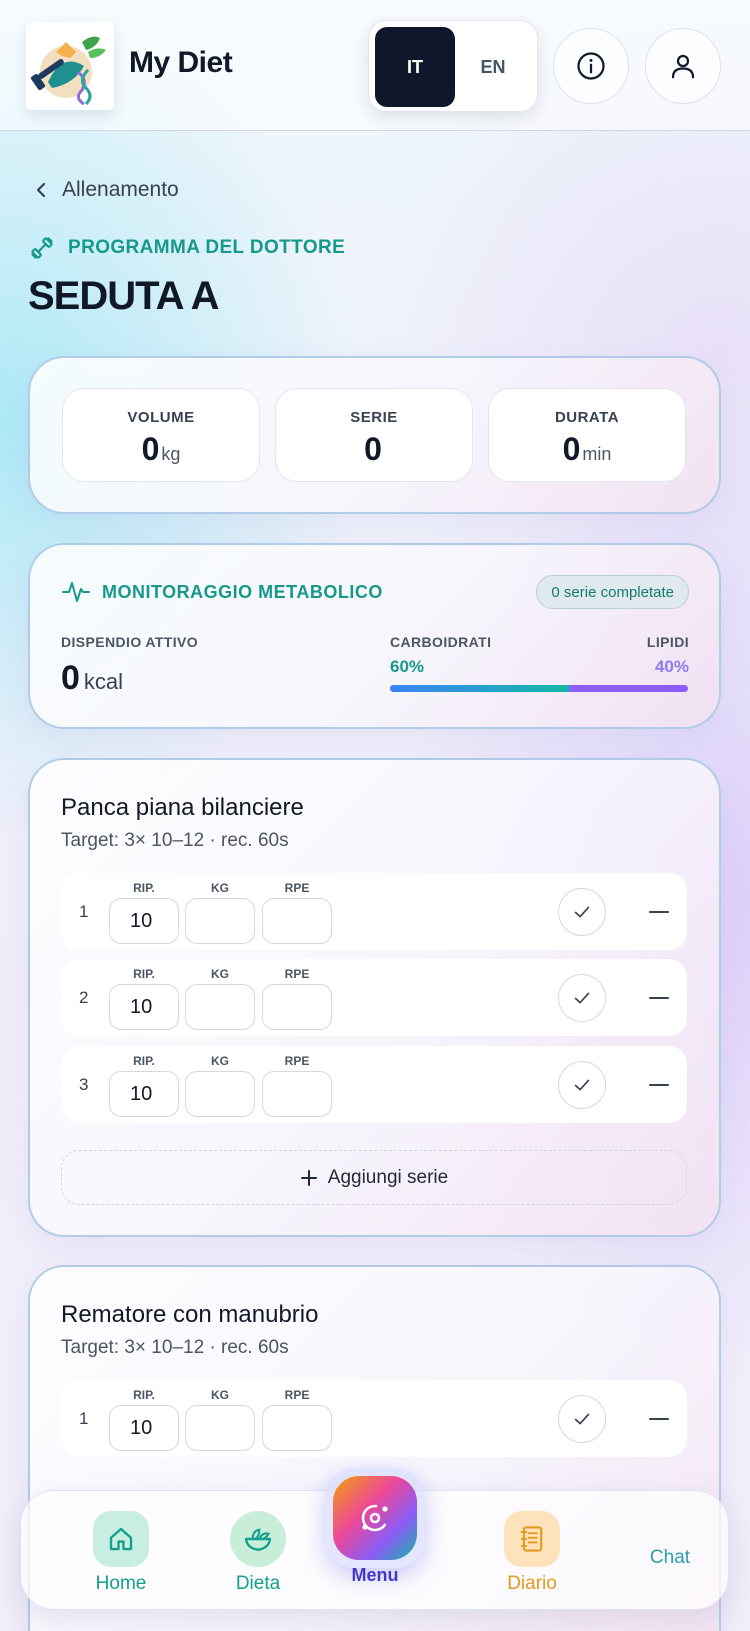 This screenshot has width=750, height=1631. What do you see at coordinates (670, 1557) in the screenshot?
I see `nav-chat-label: Chat` at bounding box center [670, 1557].